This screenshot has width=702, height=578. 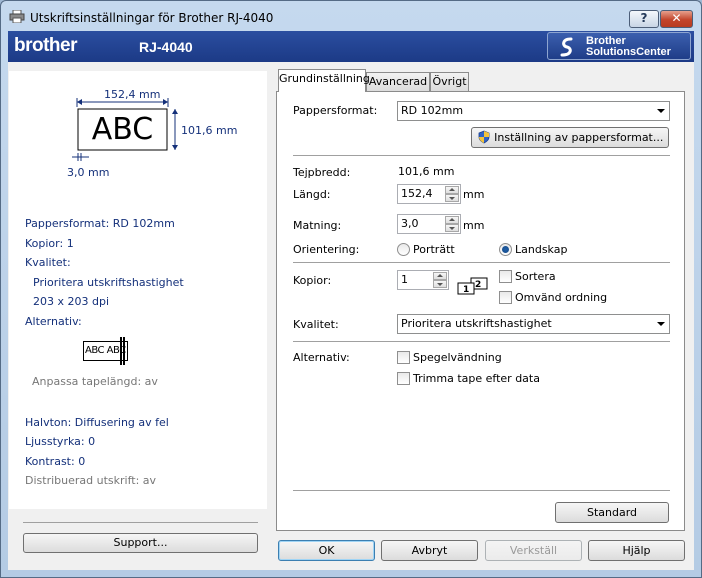 What do you see at coordinates (457, 357) in the screenshot?
I see `mirror-label: Spegelvändning` at bounding box center [457, 357].